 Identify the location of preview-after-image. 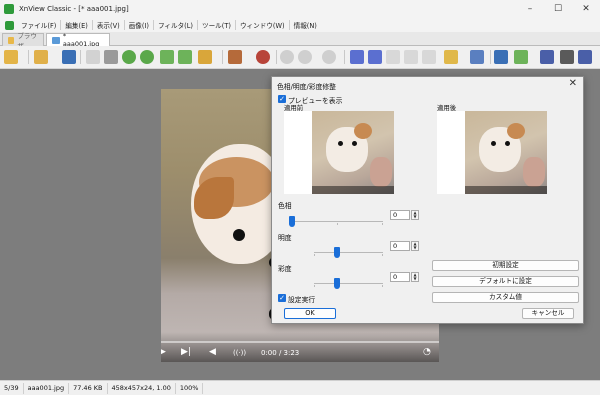
(506, 152).